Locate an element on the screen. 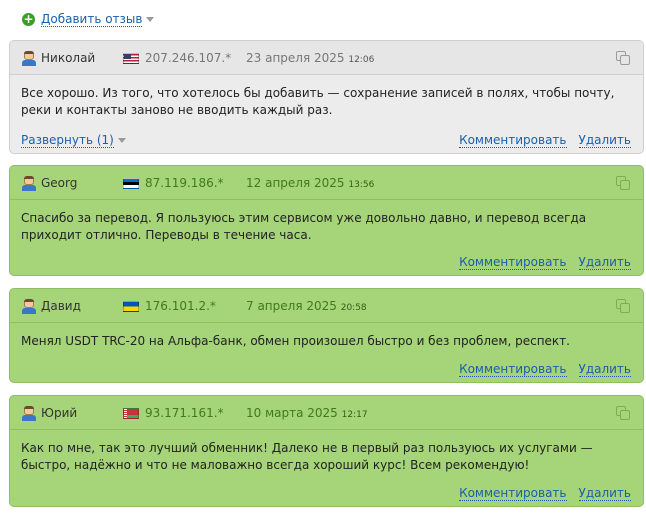 Image resolution: width=646 pixels, height=513 pixels. ee-flag-icon is located at coordinates (131, 183).